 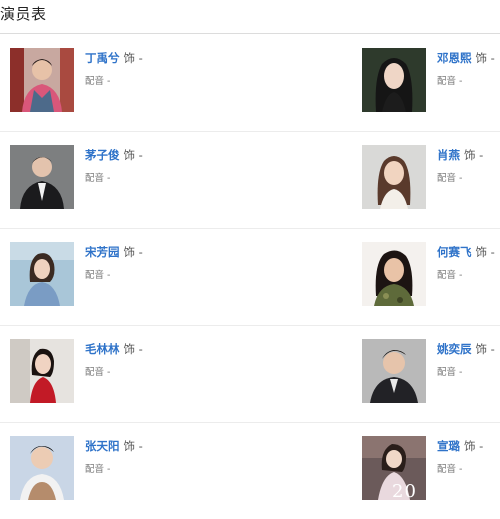 What do you see at coordinates (250, 17) in the screenshot?
I see `cast-header: 演员表` at bounding box center [250, 17].